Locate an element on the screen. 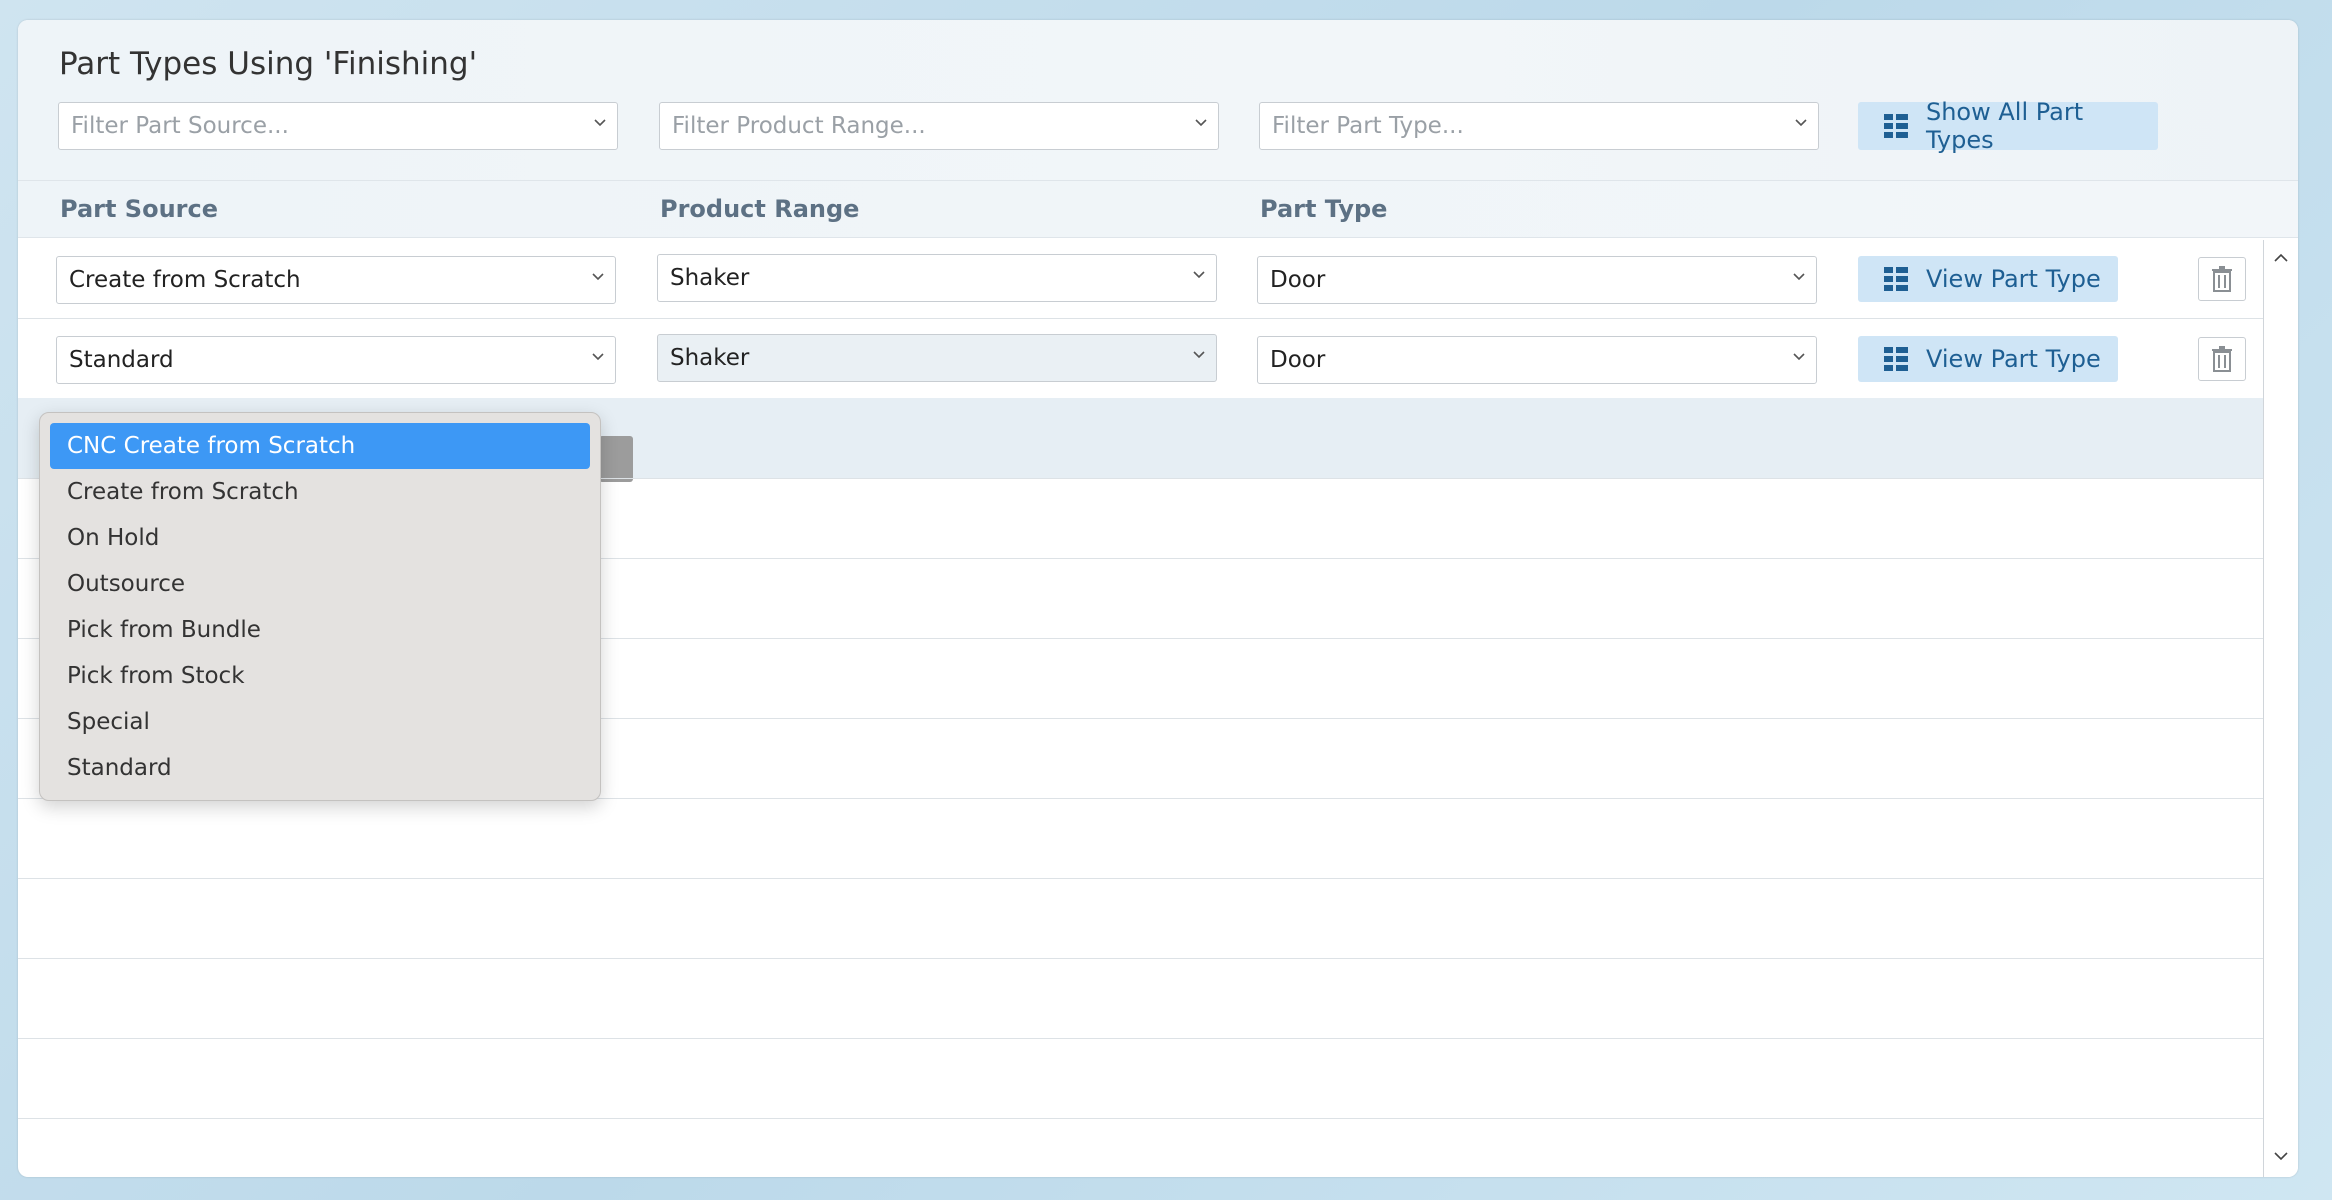 Image resolution: width=2332 pixels, height=1200 pixels. row-1-part-type-value: Door is located at coordinates (1298, 280).